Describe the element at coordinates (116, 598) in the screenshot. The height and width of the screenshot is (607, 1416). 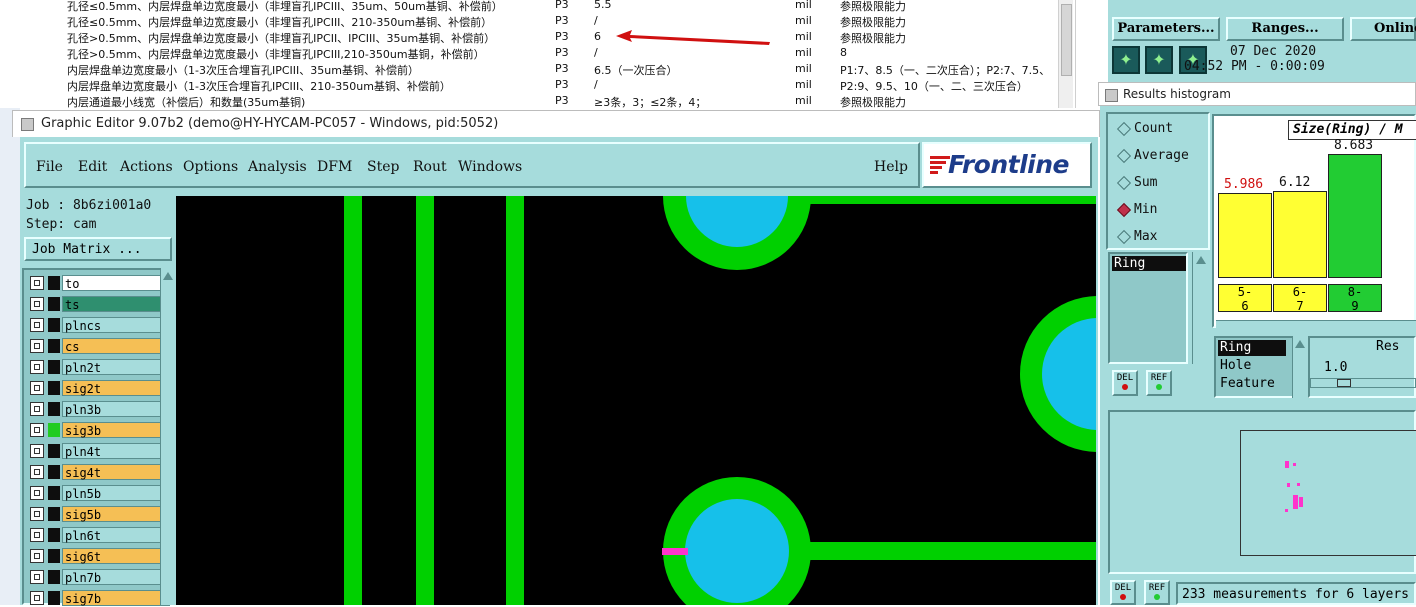
I see `layer-name: sig7b` at that location.